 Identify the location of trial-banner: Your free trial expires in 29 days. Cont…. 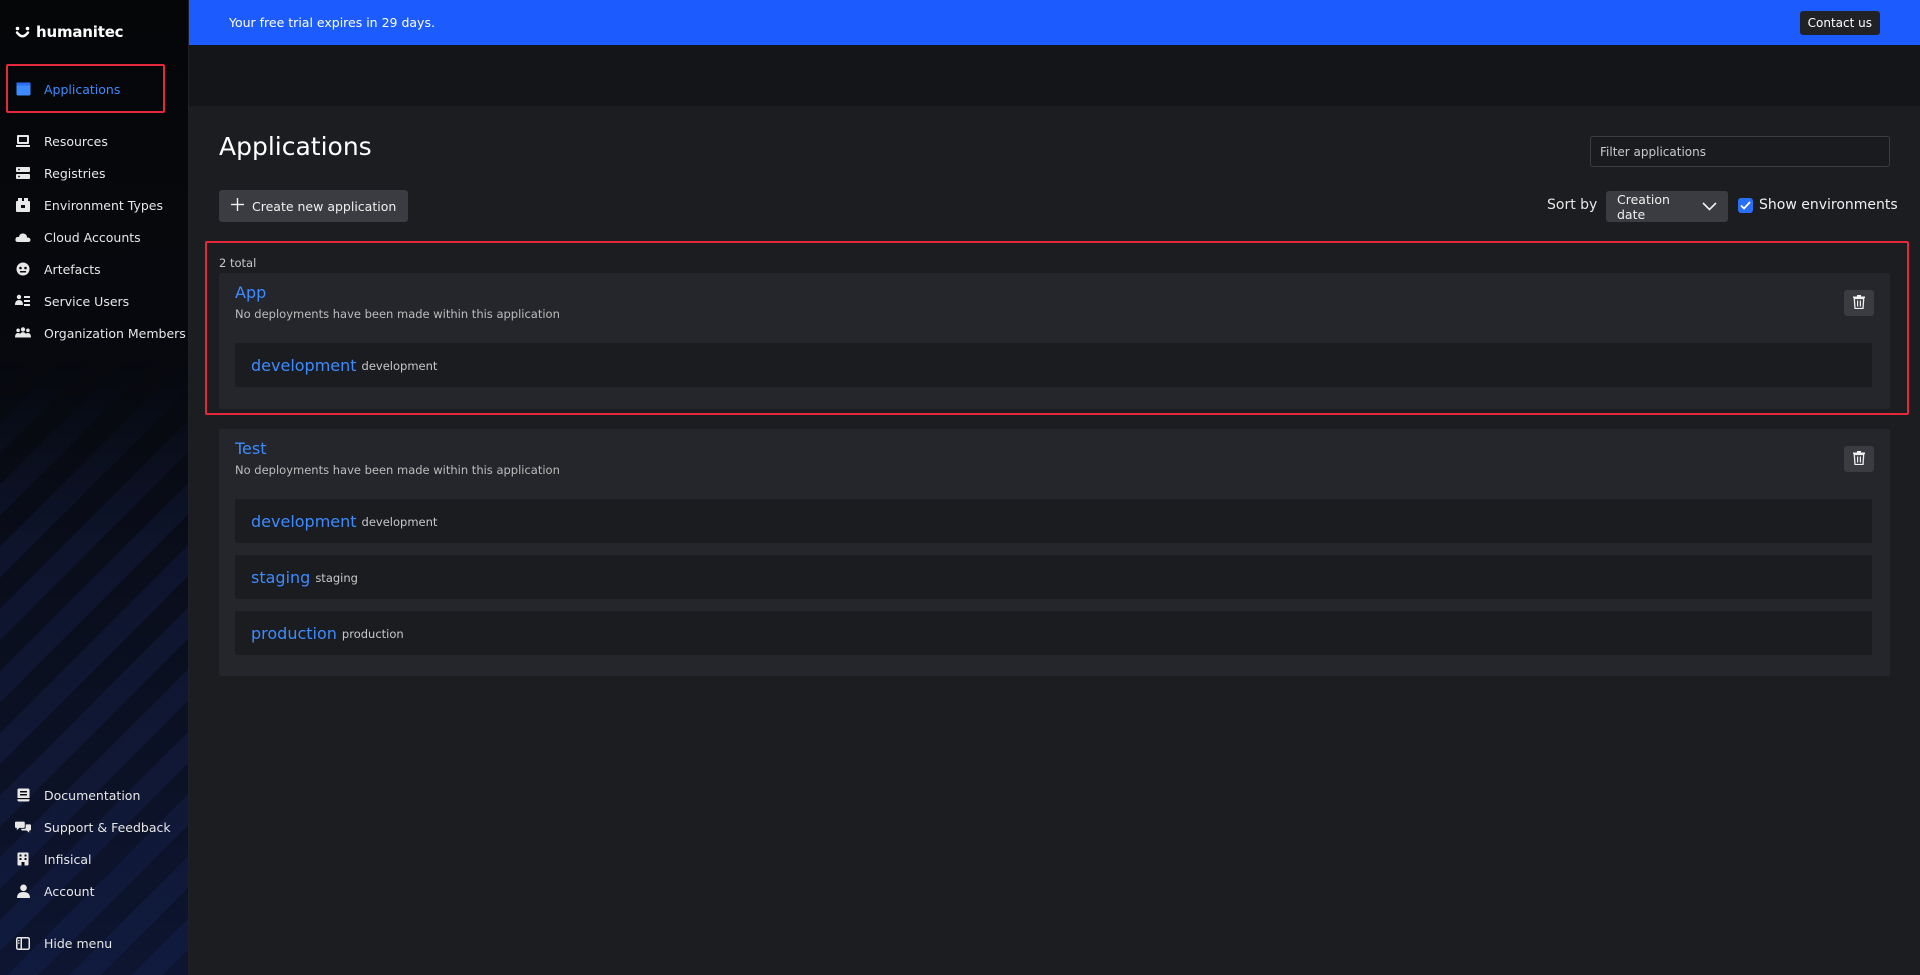
(1054, 22).